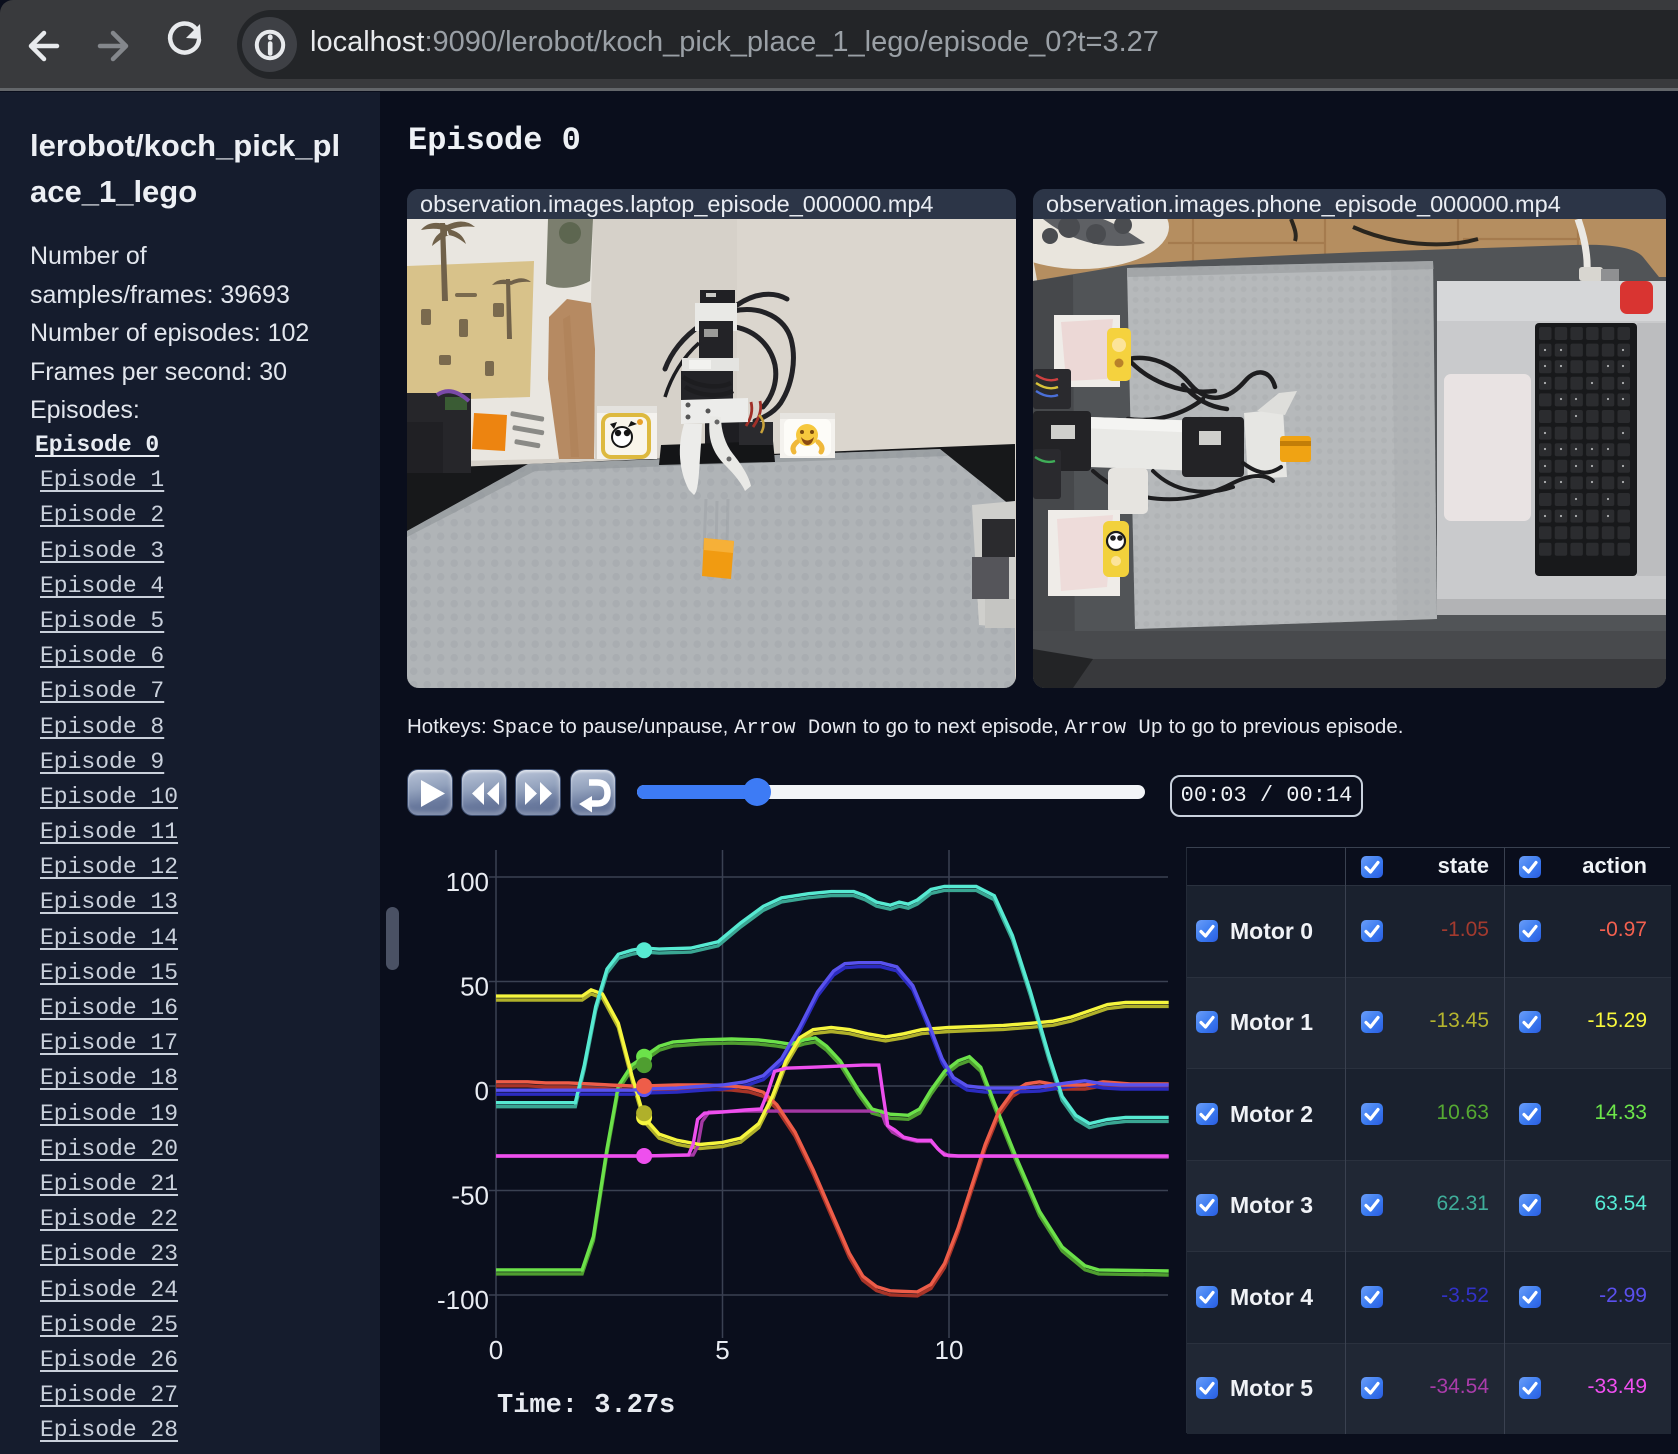  Describe the element at coordinates (467, 882) in the screenshot. I see `svg-text: 100` at that location.